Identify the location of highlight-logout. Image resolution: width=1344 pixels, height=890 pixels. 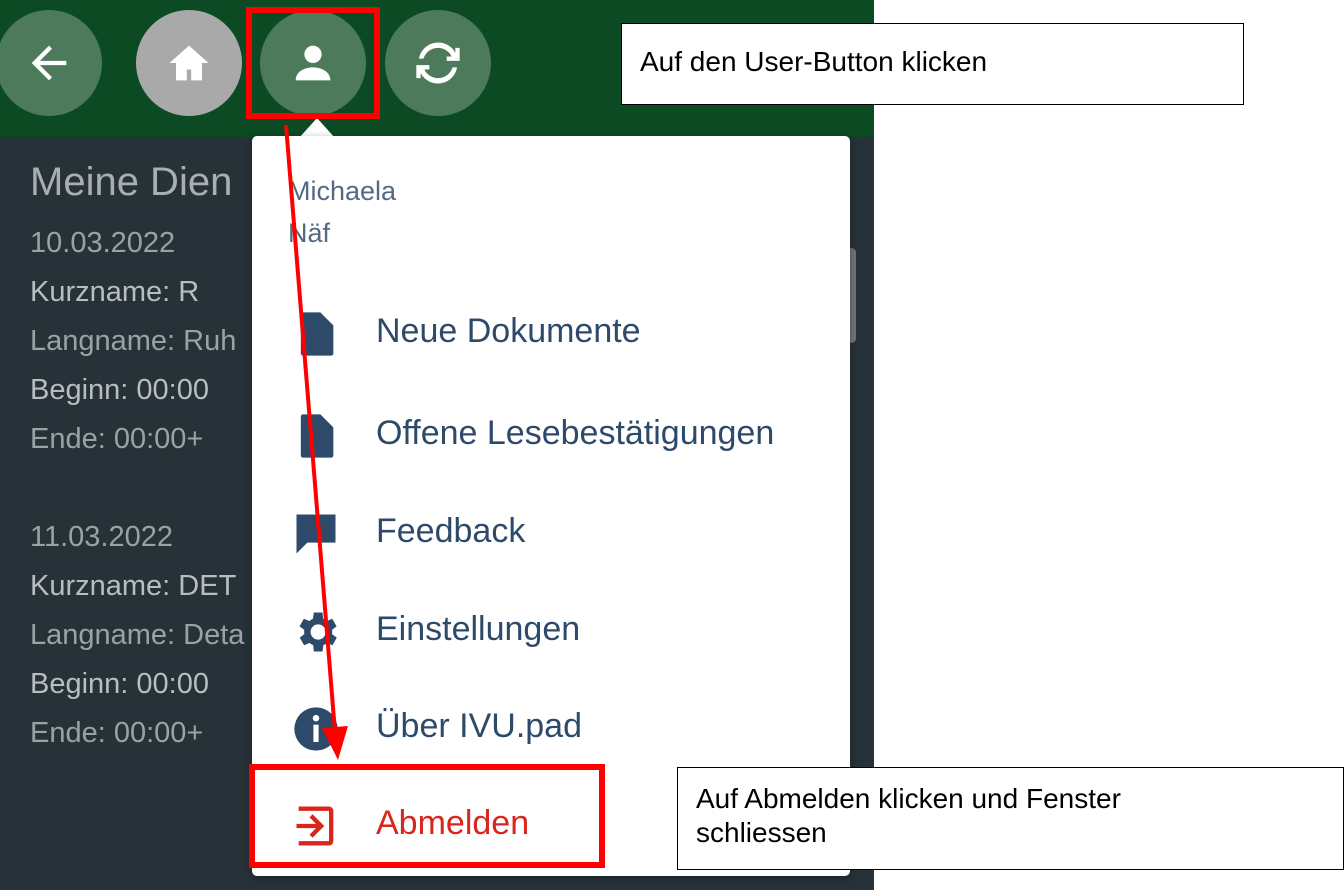
(427, 816).